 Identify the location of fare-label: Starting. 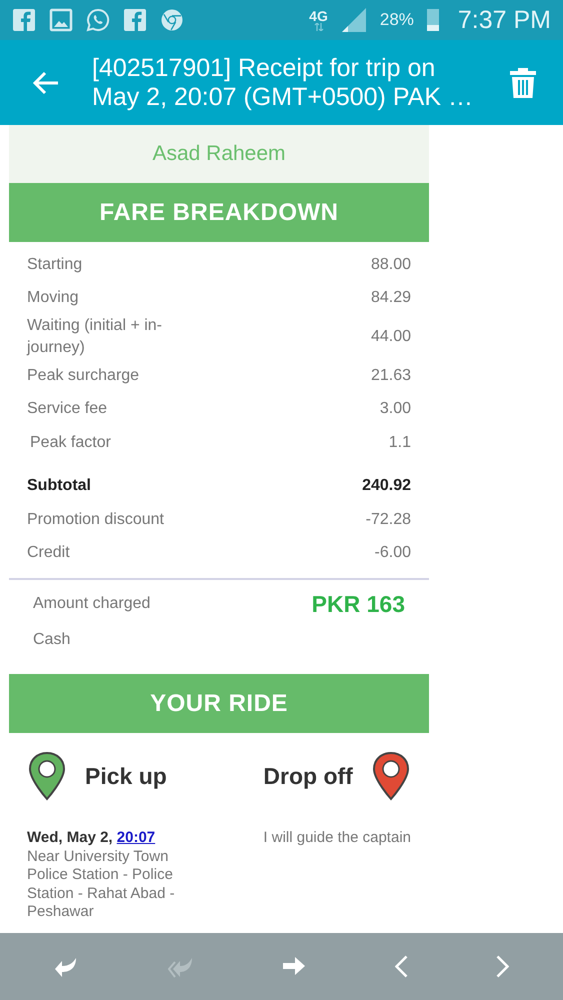
(54, 264).